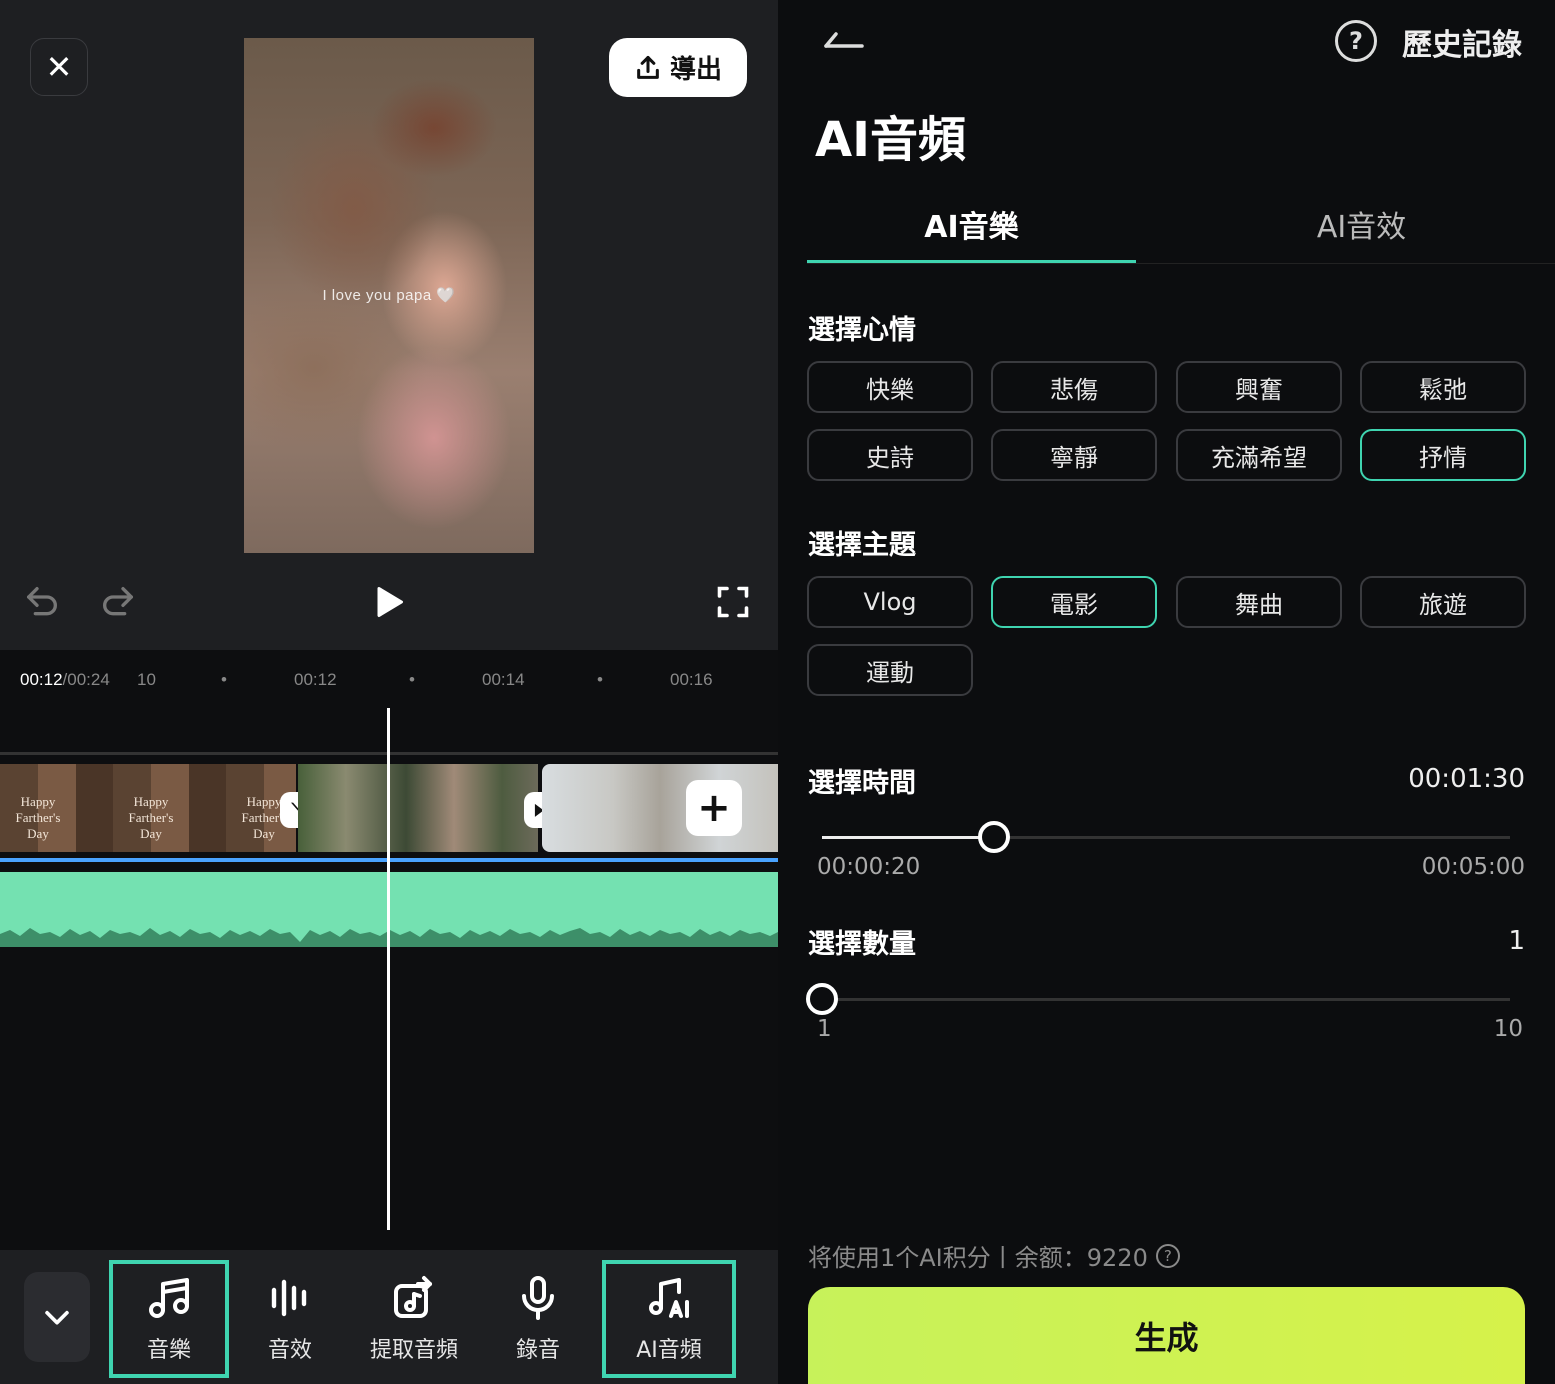 The width and height of the screenshot is (1555, 1384). What do you see at coordinates (1181, 227) in the screenshot?
I see `tab-bar: AI音樂 AI音效` at bounding box center [1181, 227].